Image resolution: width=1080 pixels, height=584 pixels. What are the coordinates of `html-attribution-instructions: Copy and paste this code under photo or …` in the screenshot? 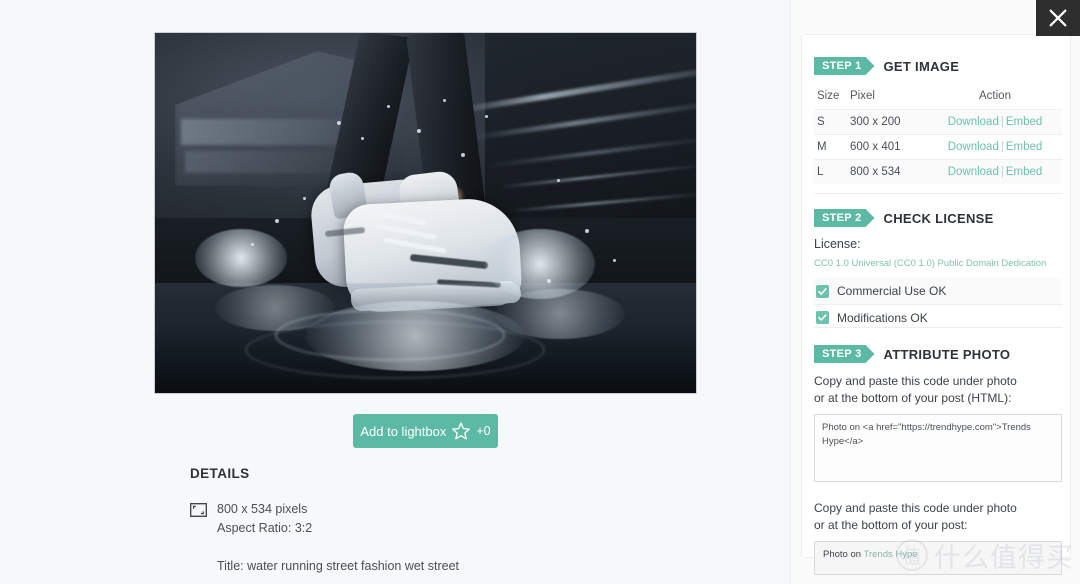 It's located at (938, 390).